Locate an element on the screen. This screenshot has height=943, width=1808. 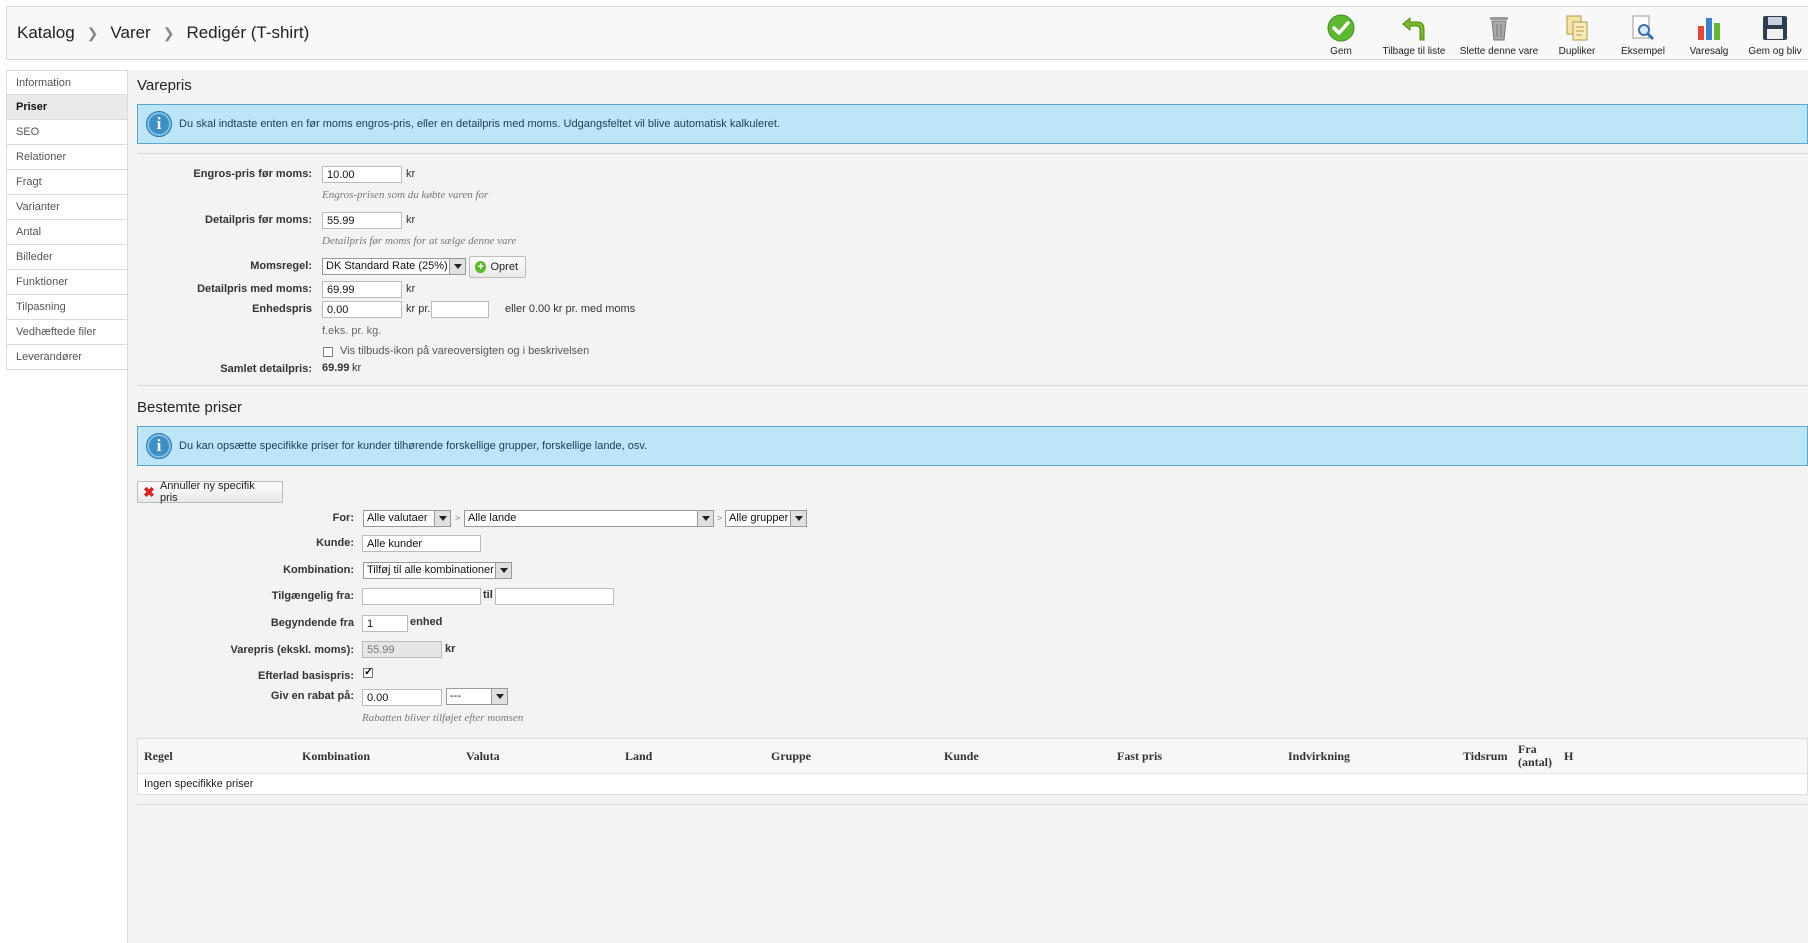
breadcrumb-catalog: Katalog is located at coordinates (46, 33).